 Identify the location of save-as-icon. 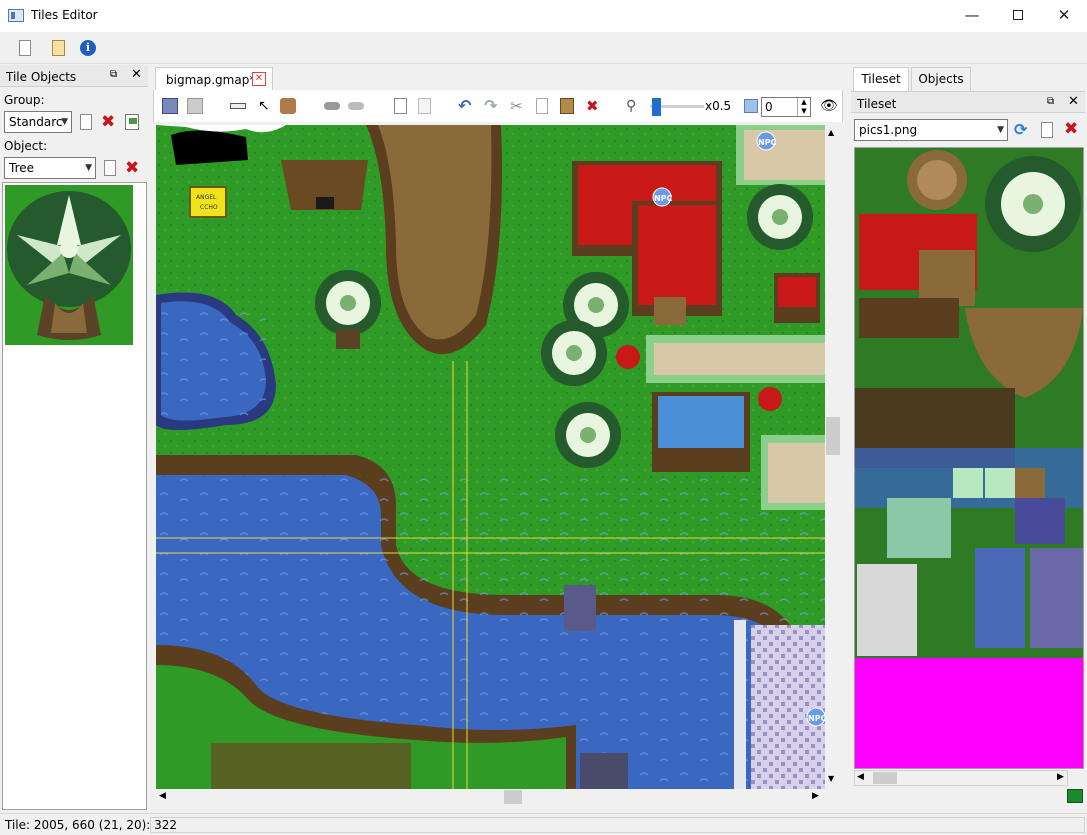
(195, 106).